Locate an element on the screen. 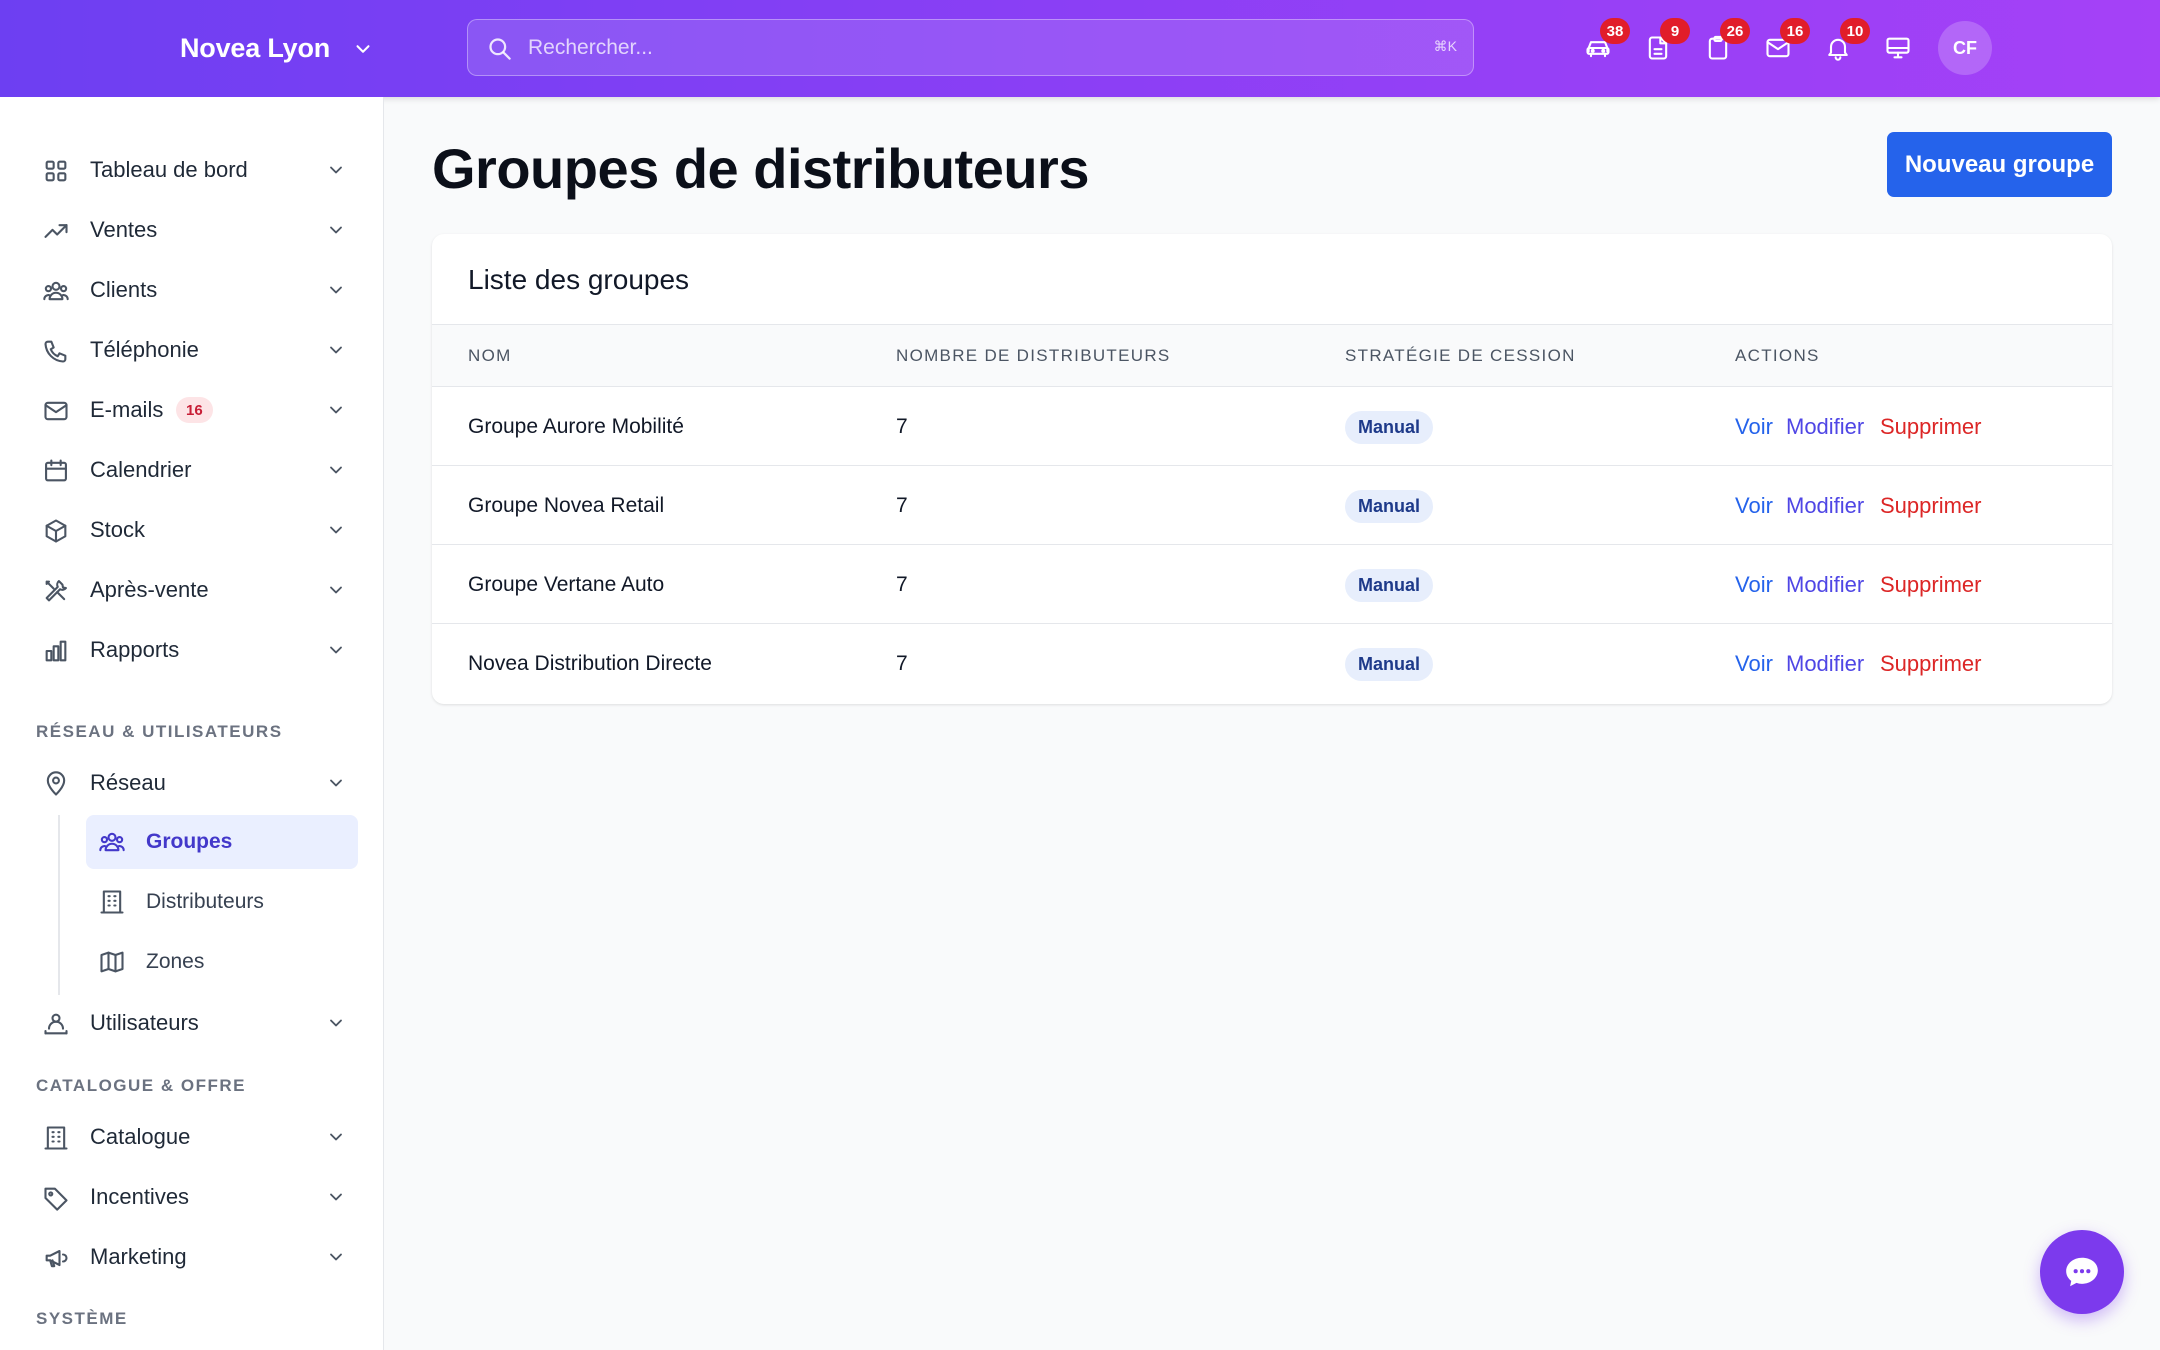  sidebar-item-label: Incentives is located at coordinates (140, 1196).